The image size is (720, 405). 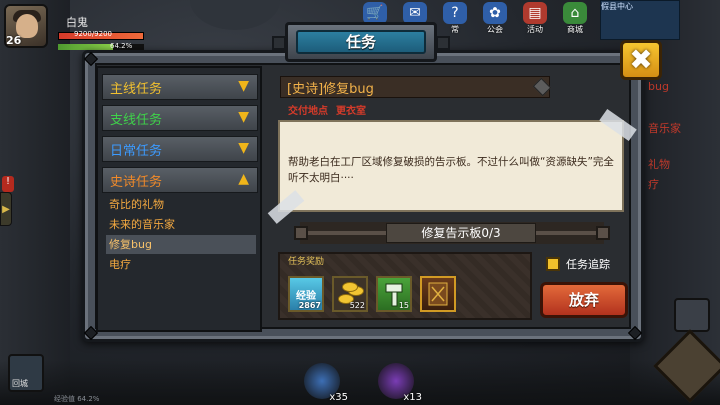 What do you see at coordinates (181, 264) in the screenshot?
I see `quest-item: 电疗` at bounding box center [181, 264].